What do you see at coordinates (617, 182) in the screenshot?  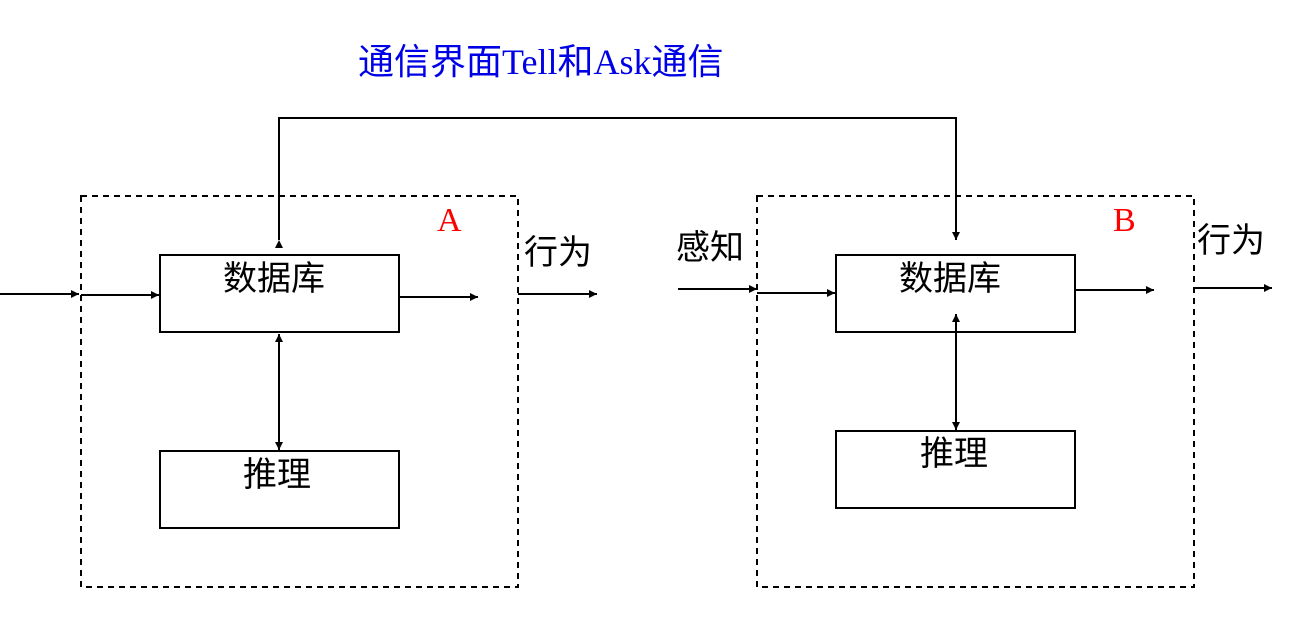 I see `communication-link` at bounding box center [617, 182].